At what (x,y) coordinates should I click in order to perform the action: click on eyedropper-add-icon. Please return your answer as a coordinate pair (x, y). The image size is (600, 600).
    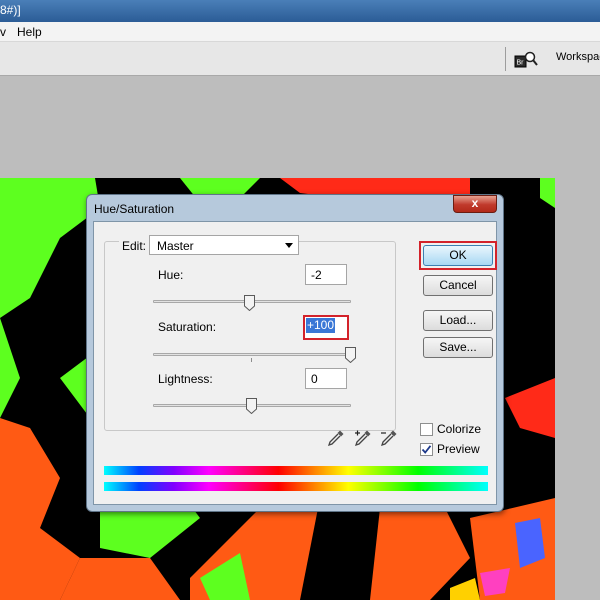
    Looking at the image, I should click on (363, 438).